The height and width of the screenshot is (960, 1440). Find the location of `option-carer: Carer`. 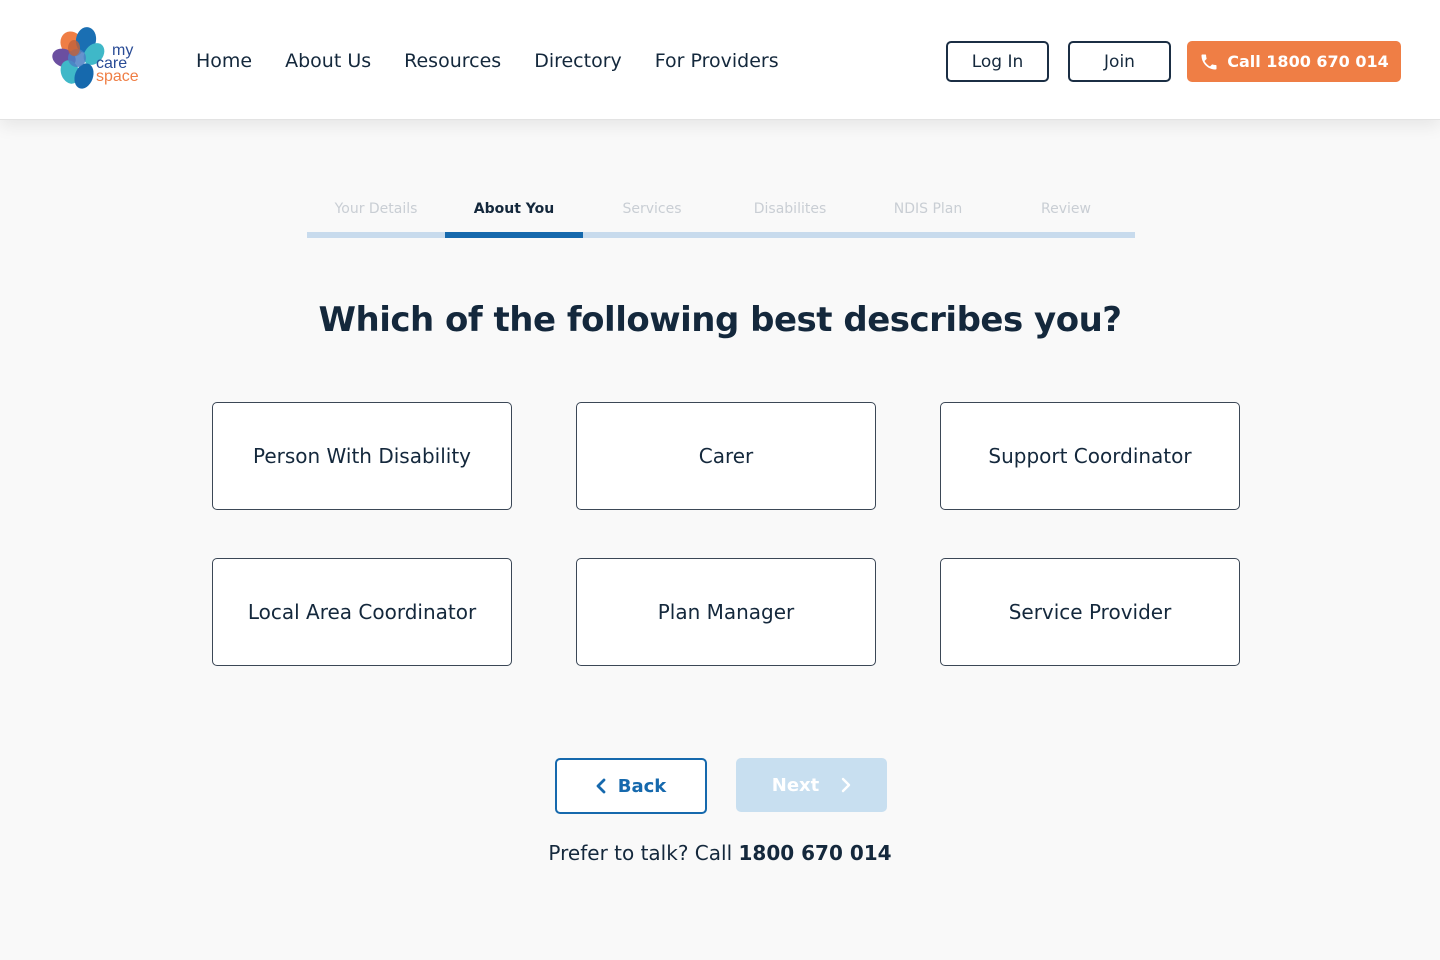

option-carer: Carer is located at coordinates (726, 456).